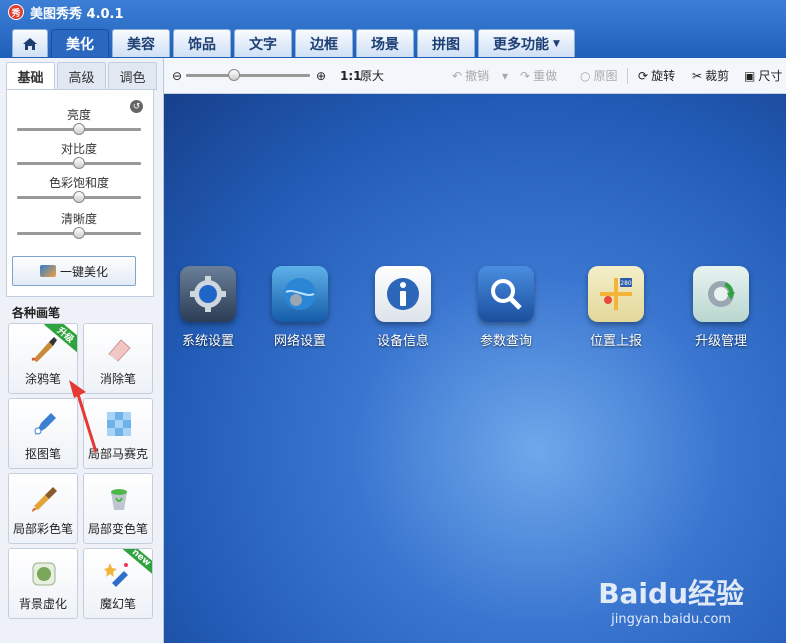 The image size is (786, 643). What do you see at coordinates (234, 75) in the screenshot?
I see `zoom-knob` at bounding box center [234, 75].